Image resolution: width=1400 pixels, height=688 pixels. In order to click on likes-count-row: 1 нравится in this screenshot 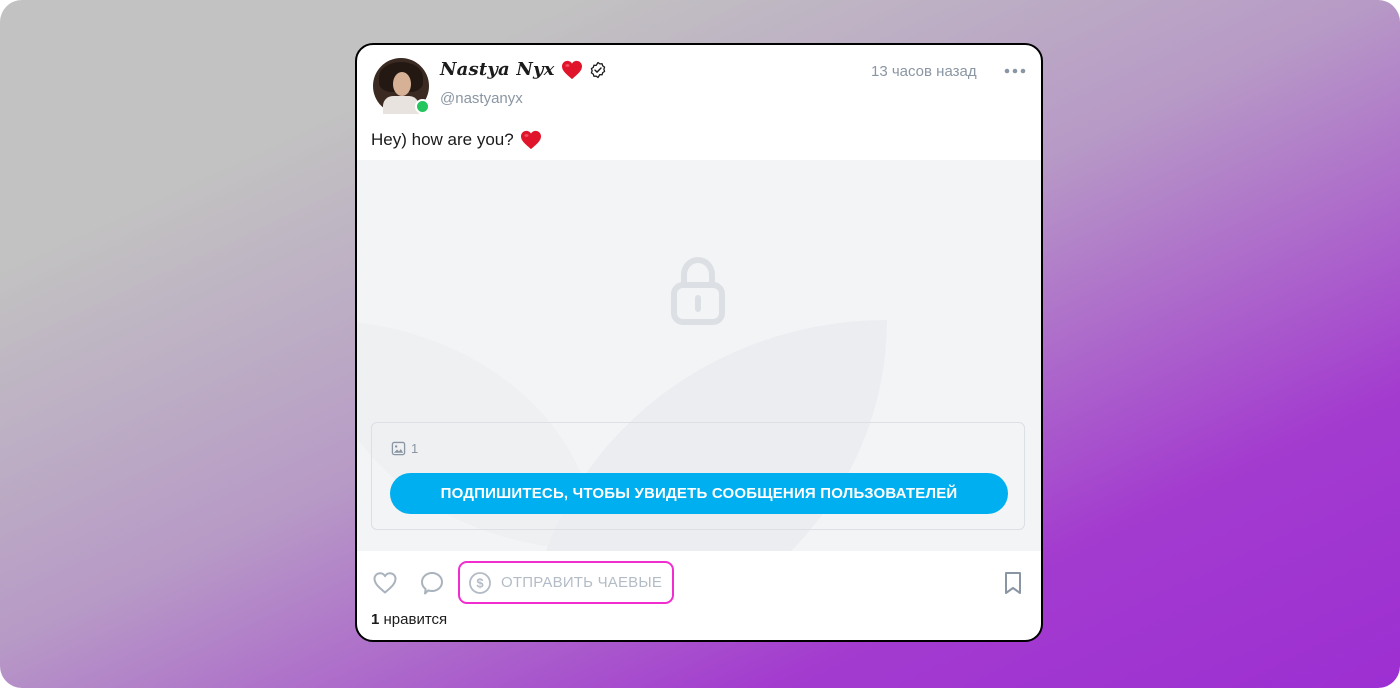, I will do `click(409, 619)`.